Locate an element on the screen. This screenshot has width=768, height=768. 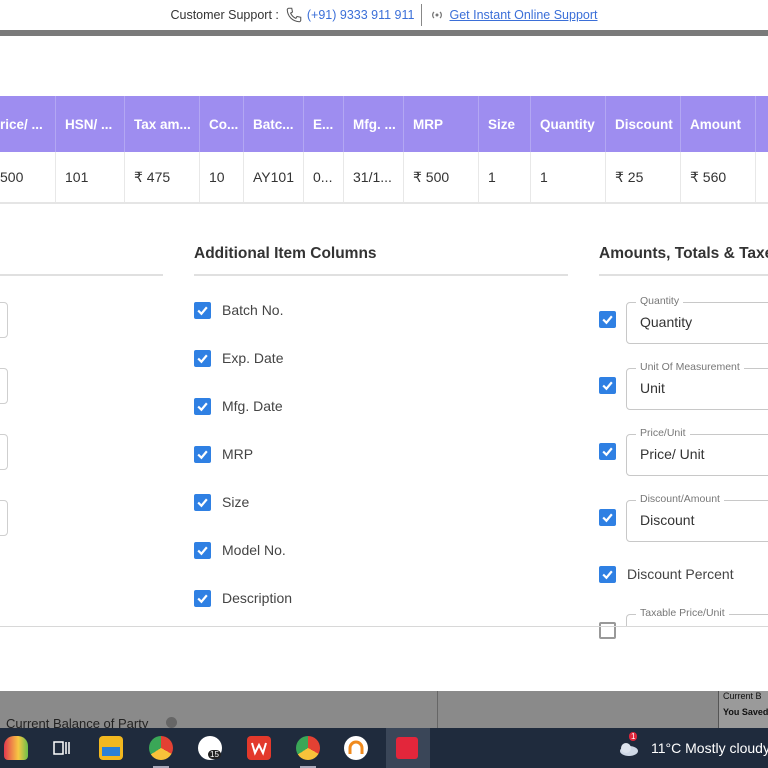
vpn-app-icon is located at coordinates (356, 748).